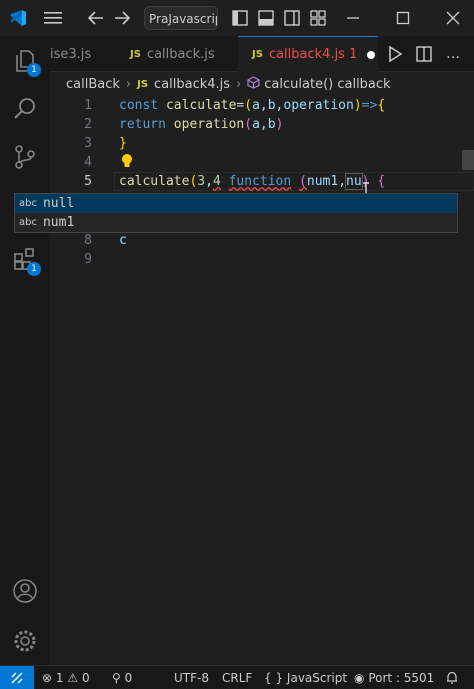 The width and height of the screenshot is (474, 689). What do you see at coordinates (322, 181) in the screenshot?
I see `param-token: num1` at bounding box center [322, 181].